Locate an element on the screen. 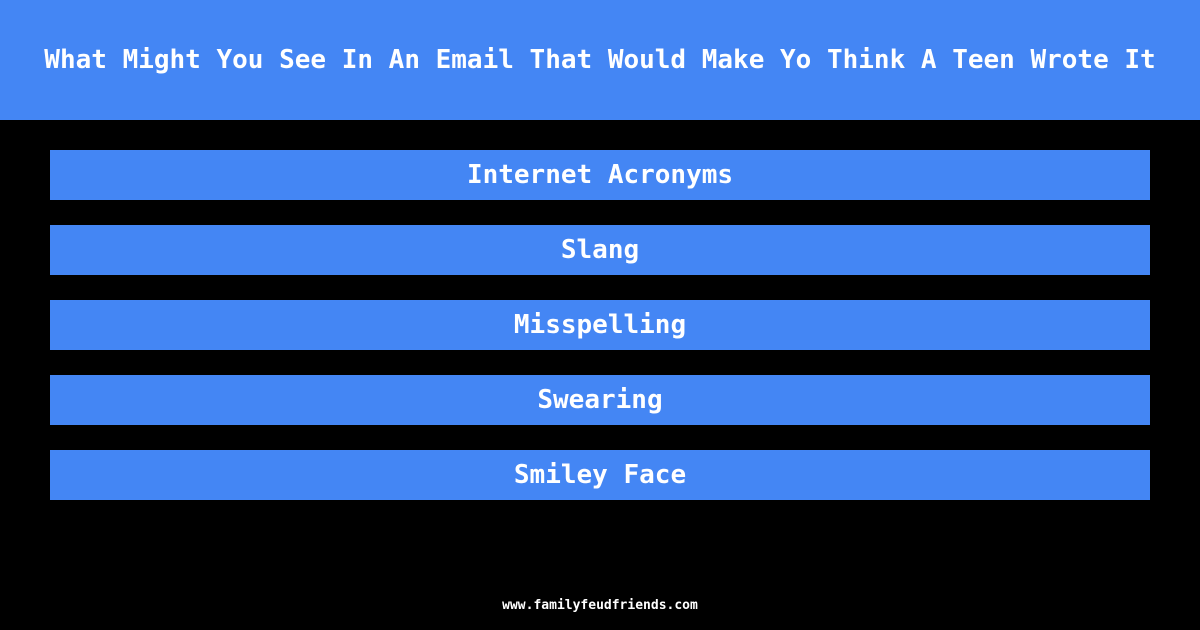 This screenshot has width=1200, height=630. answer-item: Internet Acronyms is located at coordinates (600, 175).